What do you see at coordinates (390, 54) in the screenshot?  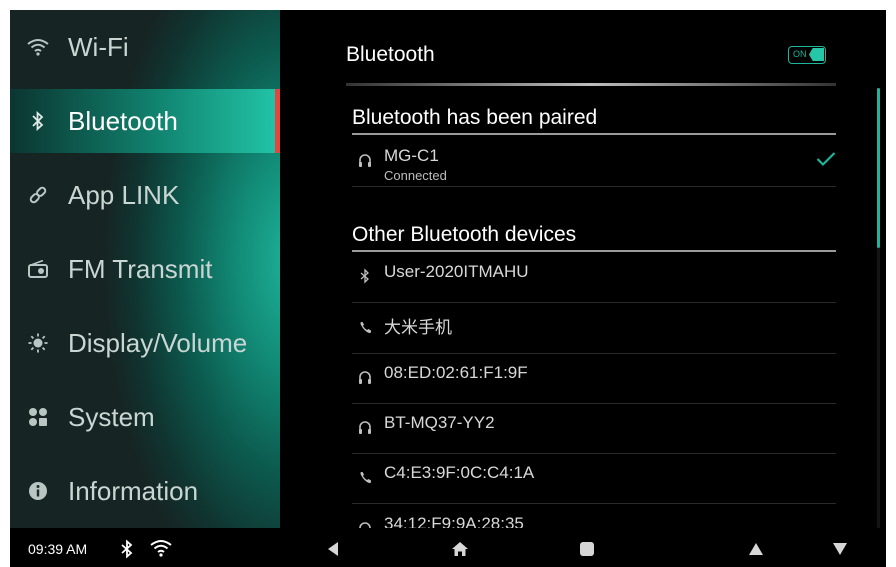 I see `page-title: Bluetooth` at bounding box center [390, 54].